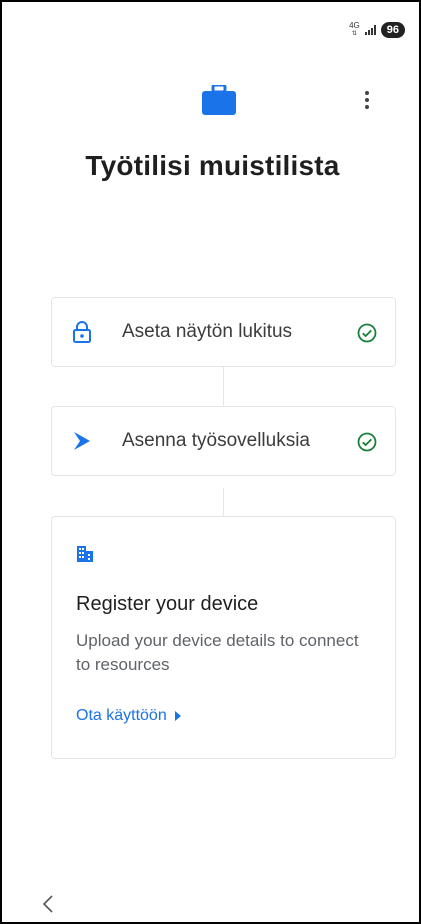  I want to click on set-up-label: Ota käyttöön, so click(121, 715).